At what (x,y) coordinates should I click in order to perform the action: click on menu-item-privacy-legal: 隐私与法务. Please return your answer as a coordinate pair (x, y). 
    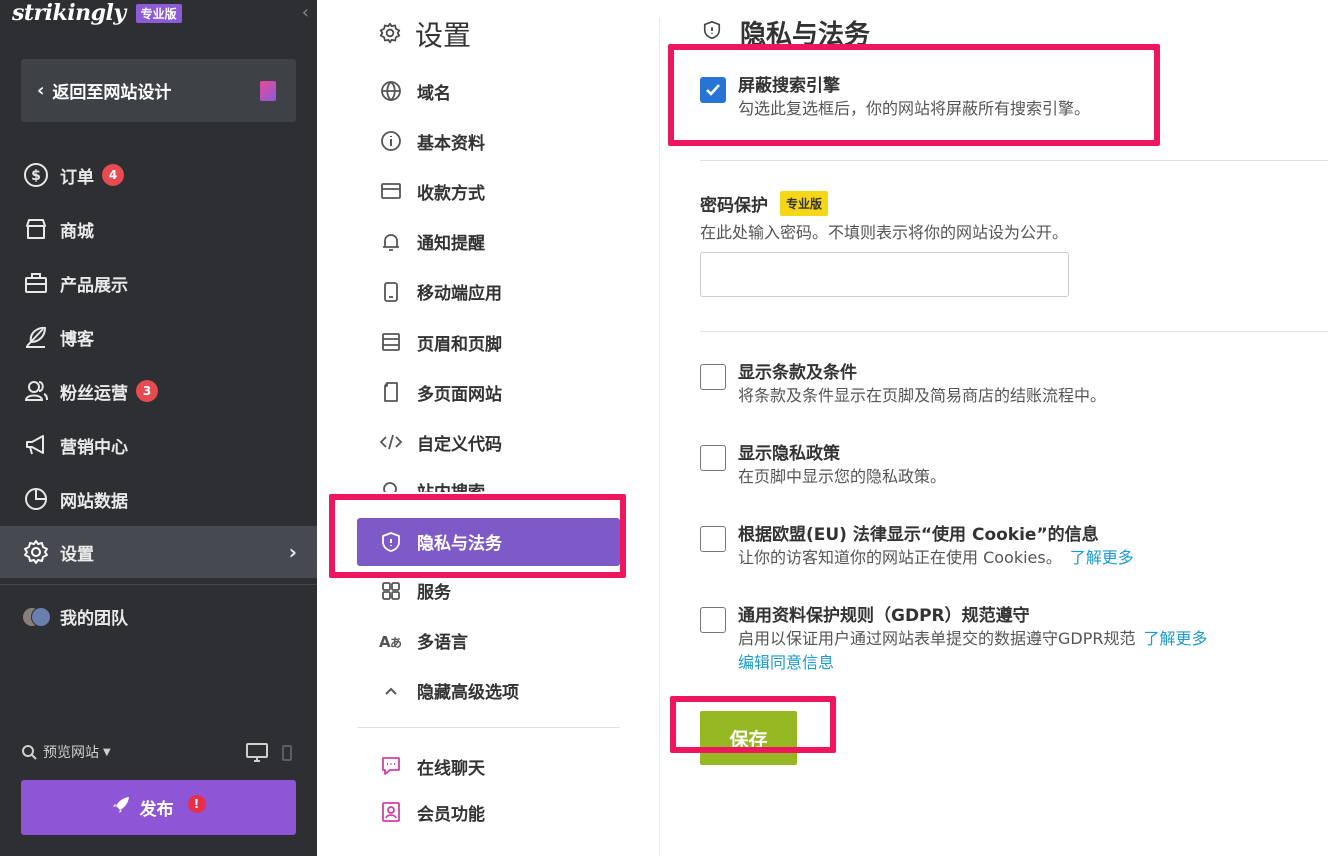
    Looking at the image, I should click on (488, 541).